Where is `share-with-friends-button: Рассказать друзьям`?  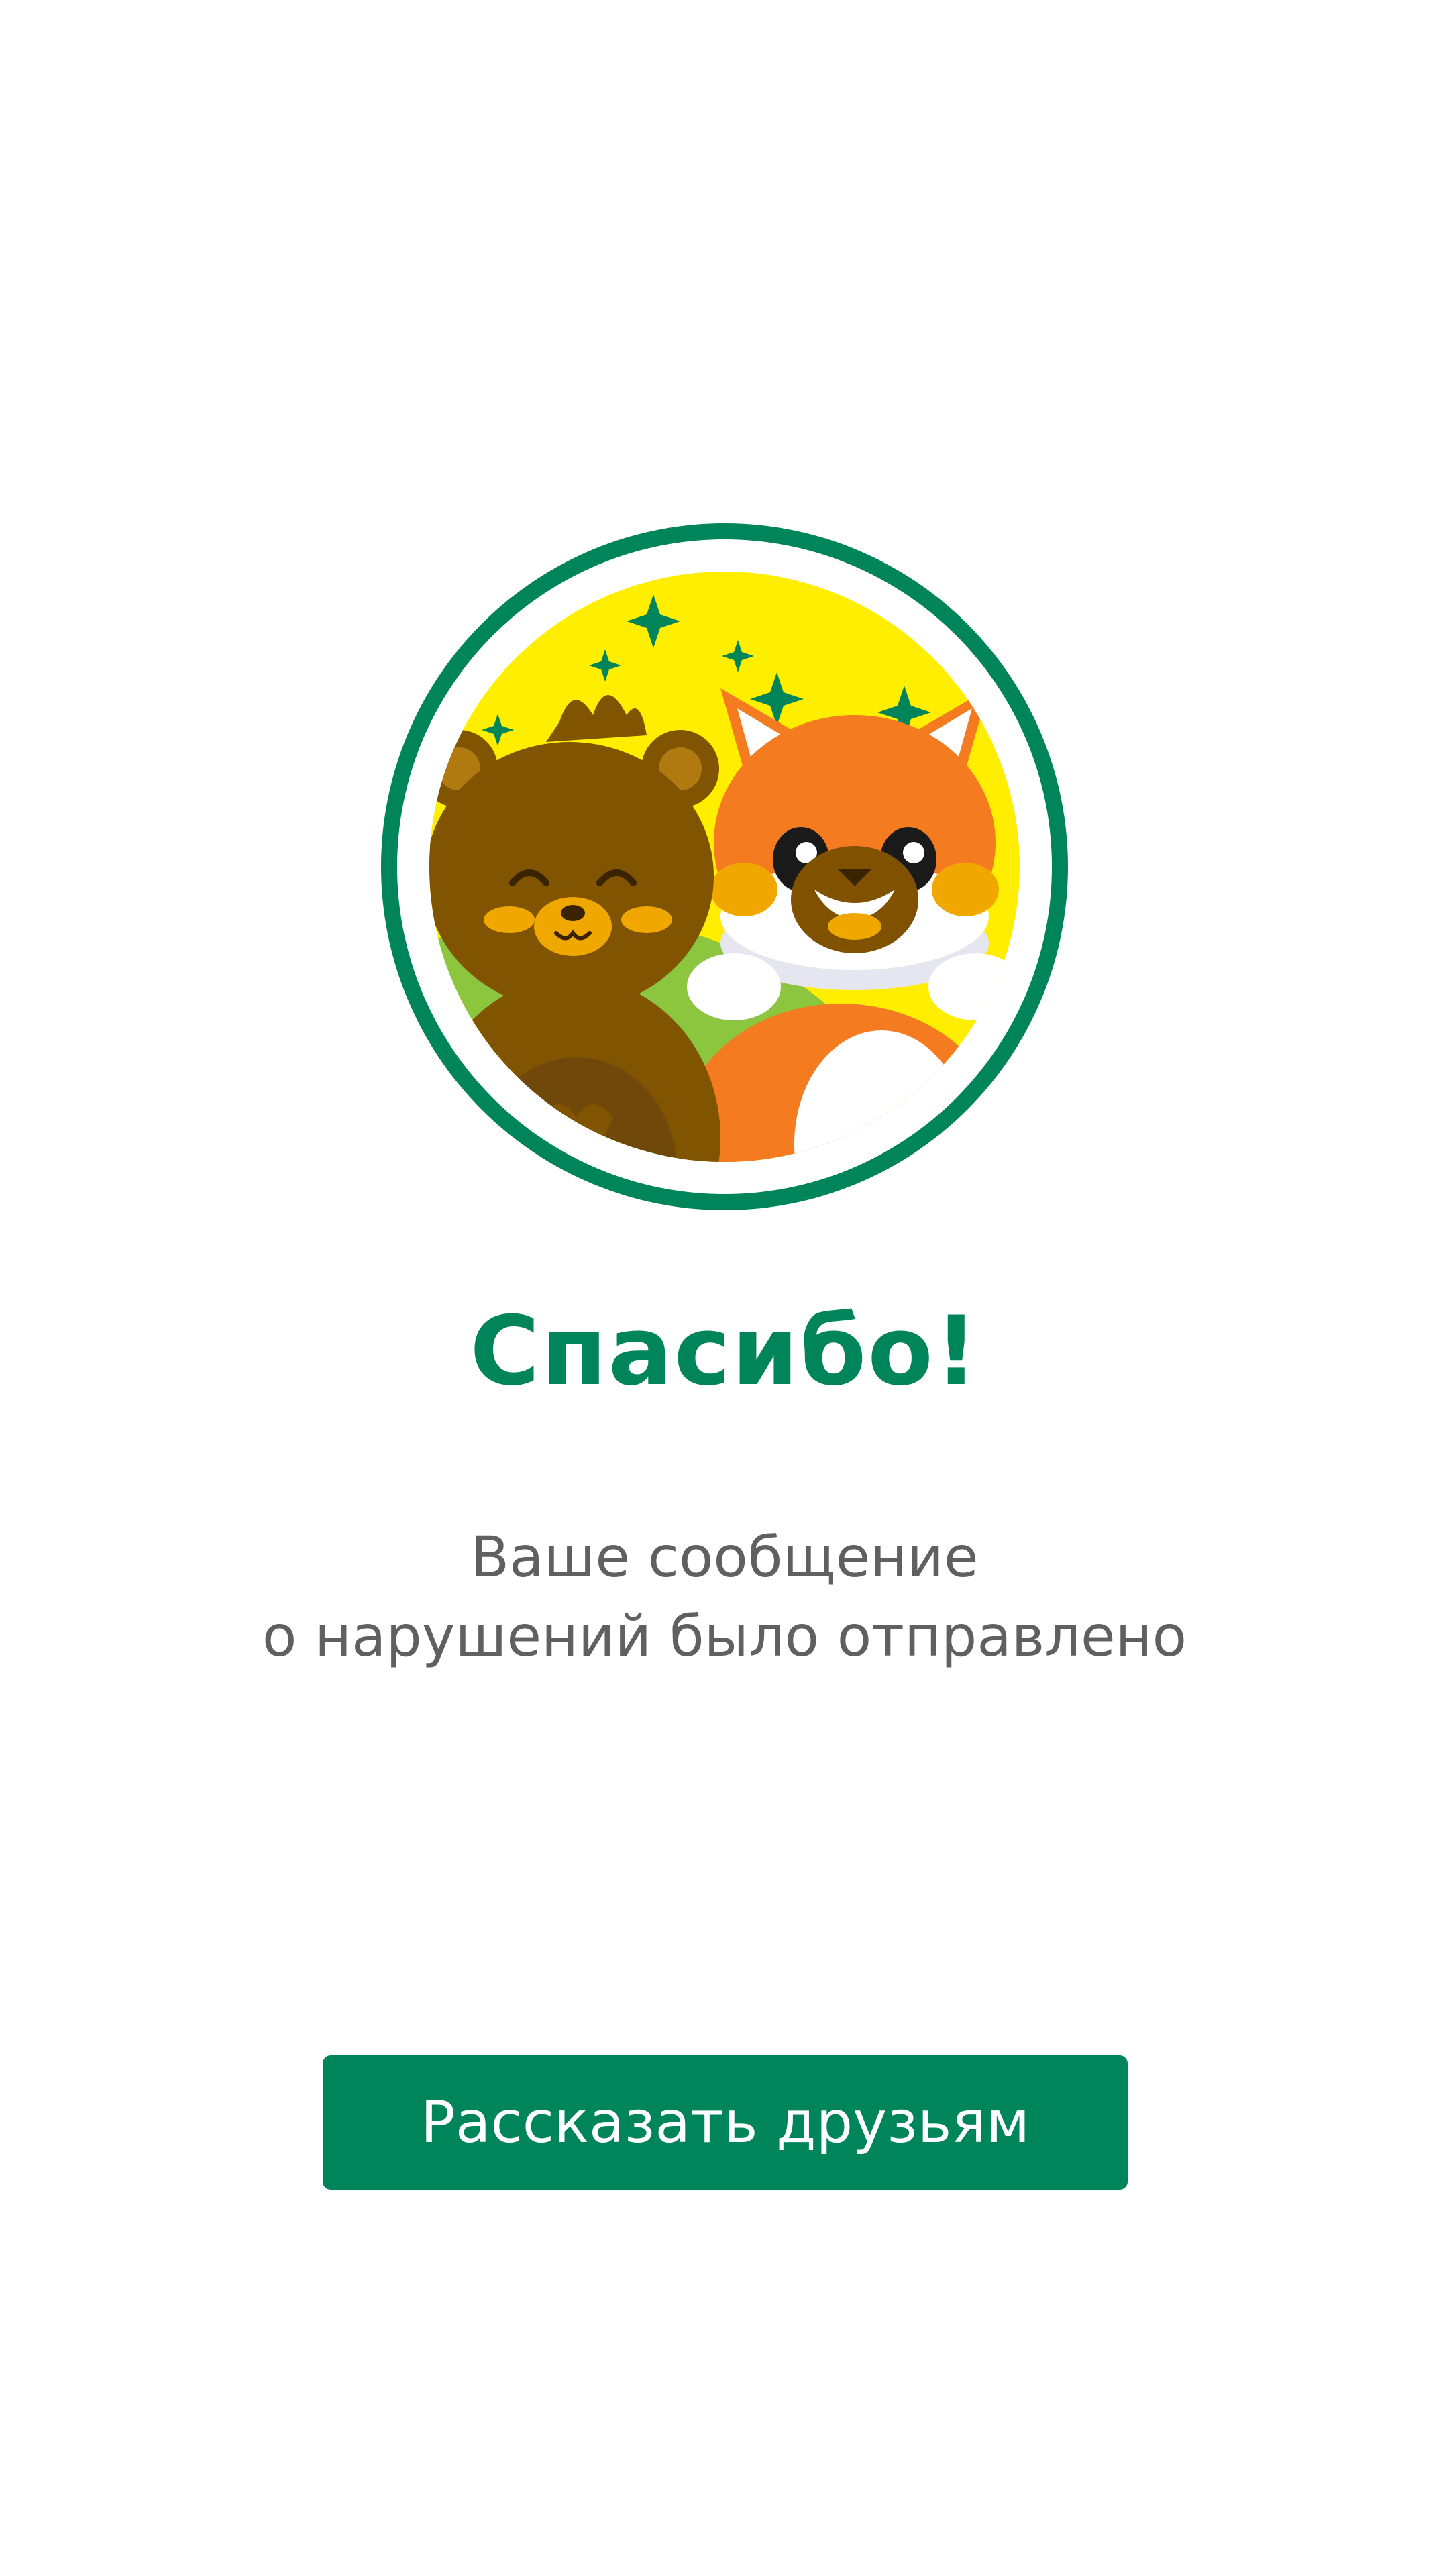
share-with-friends-button: Рассказать друзьям is located at coordinates (725, 2122).